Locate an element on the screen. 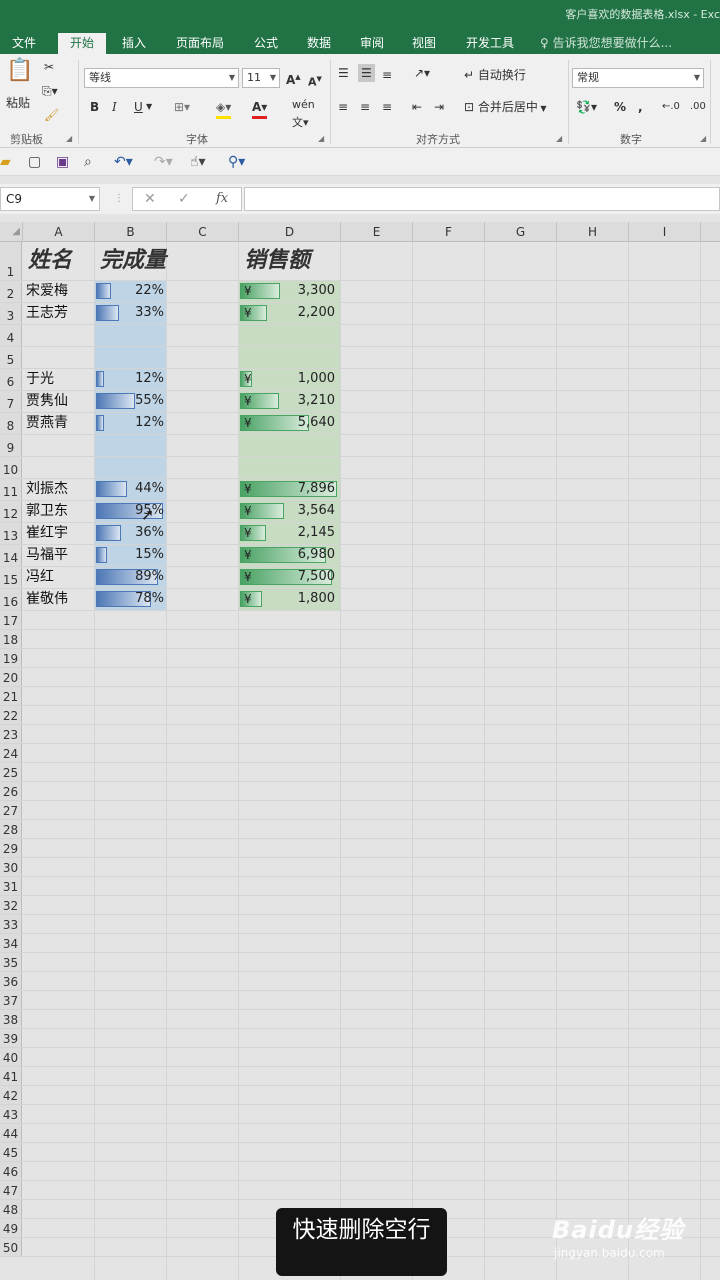 The height and width of the screenshot is (1280, 720). cell-completion: 44% is located at coordinates (130, 489).